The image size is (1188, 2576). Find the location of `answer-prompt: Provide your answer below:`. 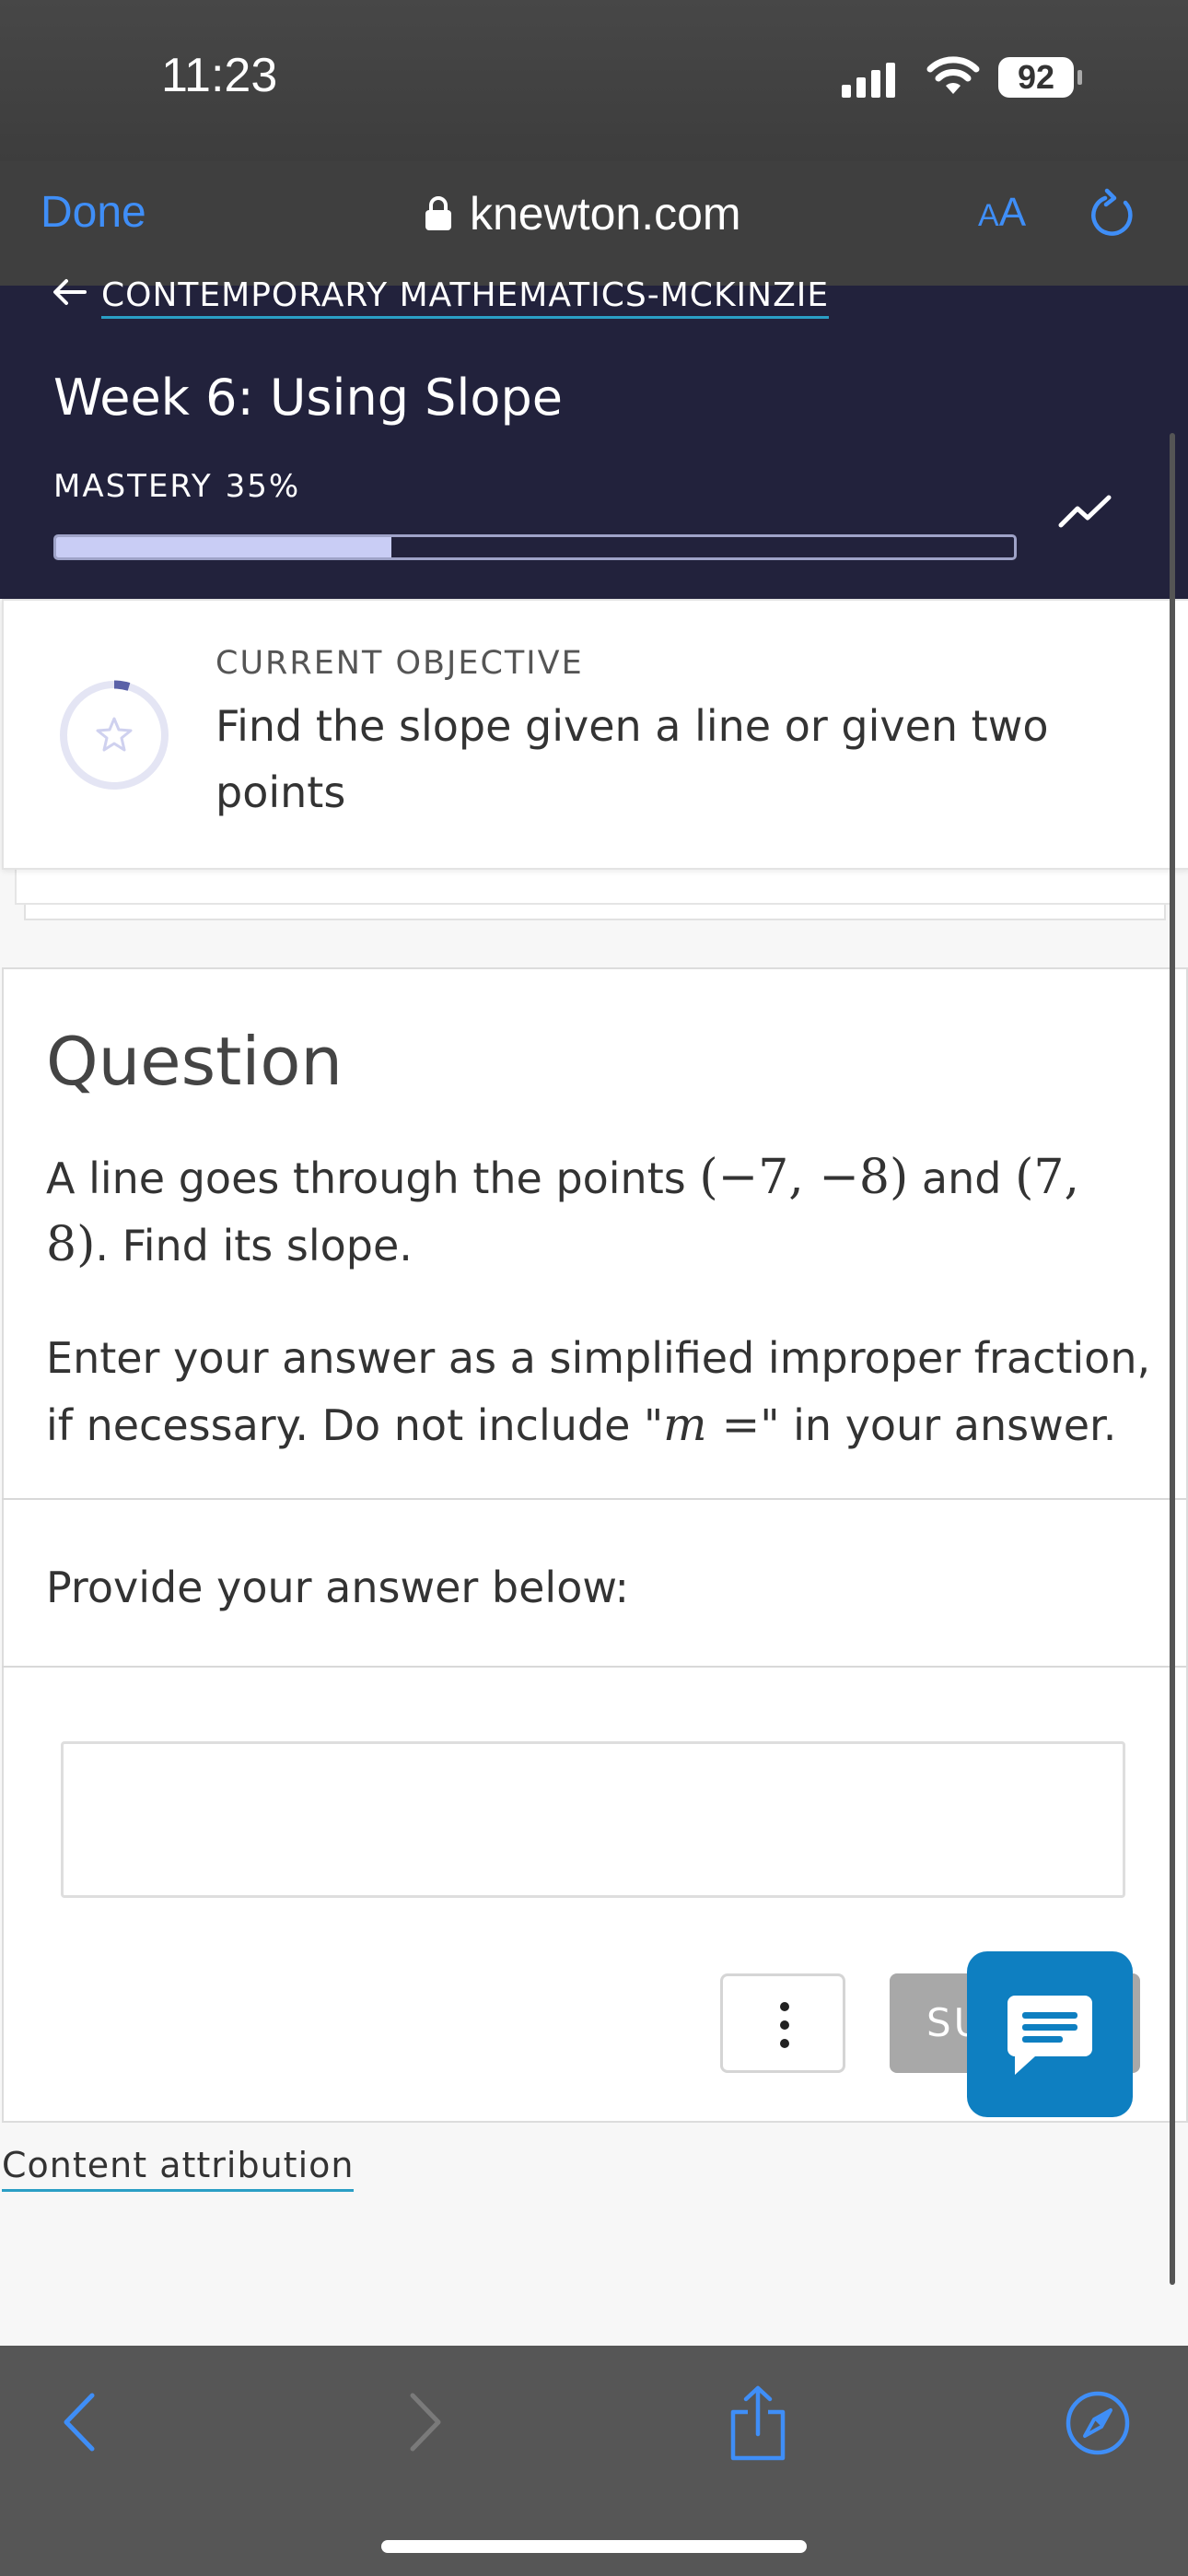

answer-prompt: Provide your answer below: is located at coordinates (337, 1587).